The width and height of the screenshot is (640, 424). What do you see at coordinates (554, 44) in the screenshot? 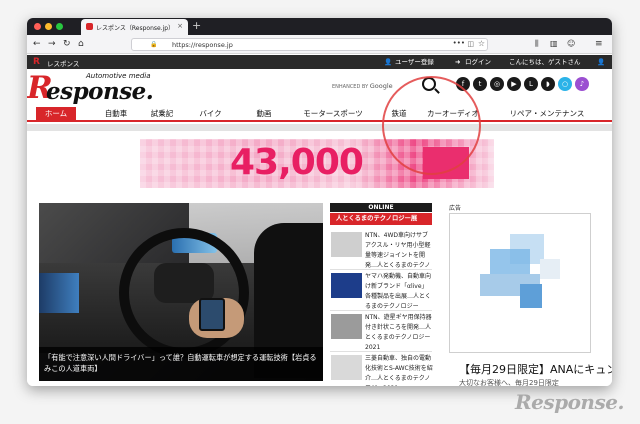
I see `sidebar-icon: ▥` at bounding box center [554, 44].